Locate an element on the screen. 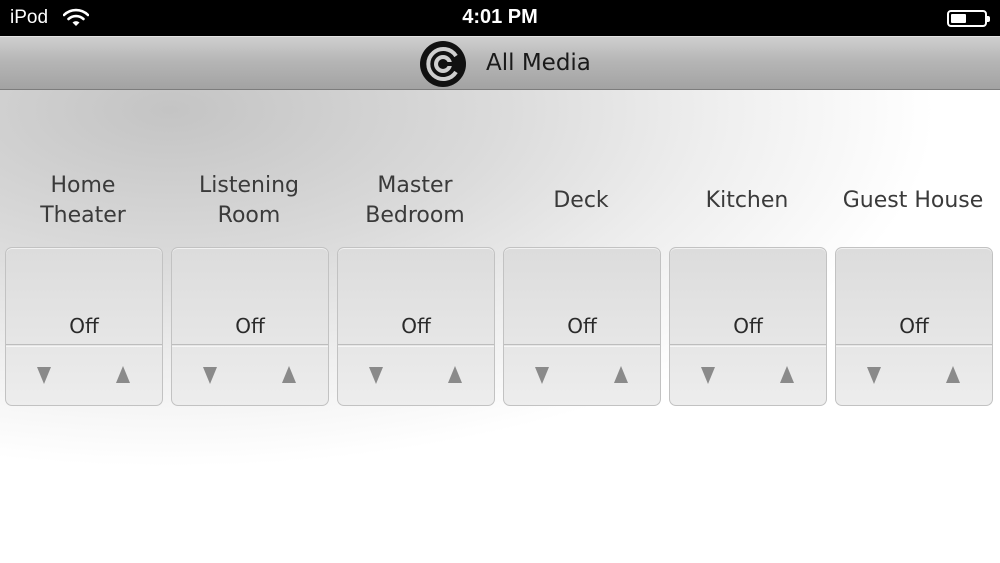 This screenshot has width=1000, height=563. status-time: 4:01 PM is located at coordinates (500, 17).